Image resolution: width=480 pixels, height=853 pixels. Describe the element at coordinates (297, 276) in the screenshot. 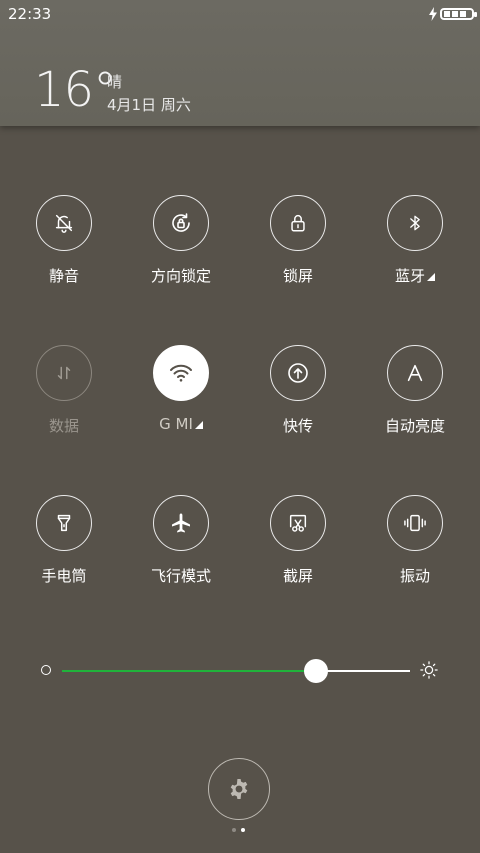

I see `toggle-label: 锁屏` at that location.